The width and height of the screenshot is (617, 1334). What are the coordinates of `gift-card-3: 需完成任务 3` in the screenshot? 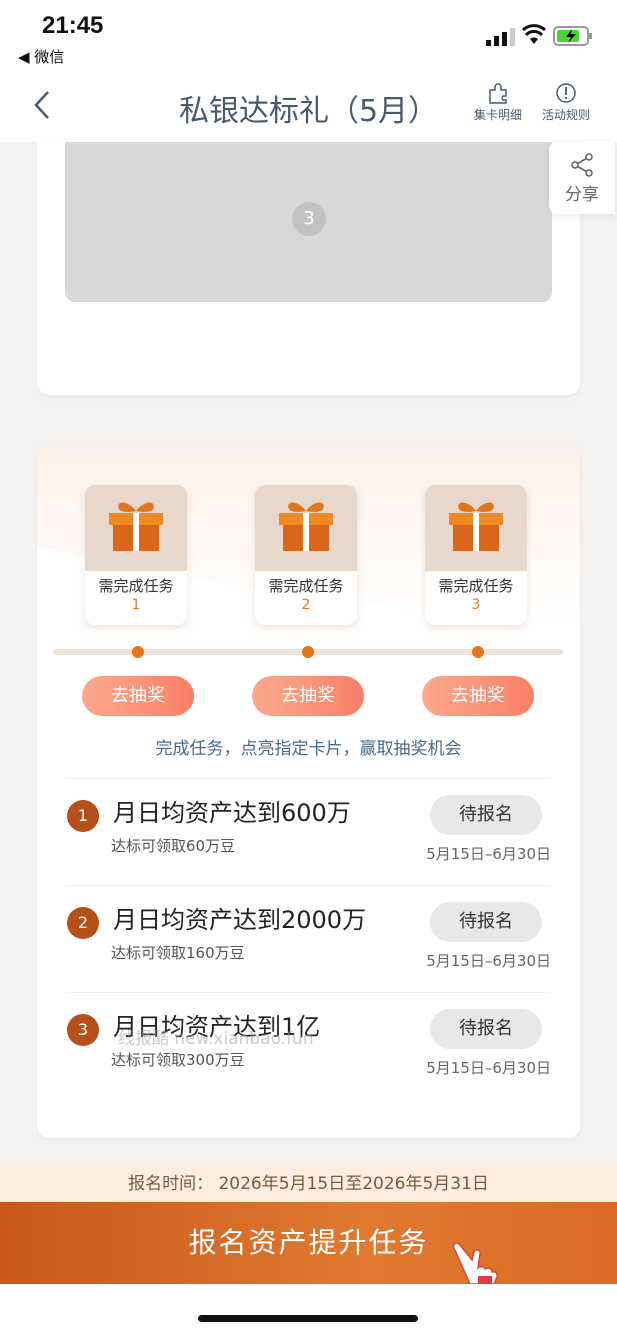 It's located at (476, 555).